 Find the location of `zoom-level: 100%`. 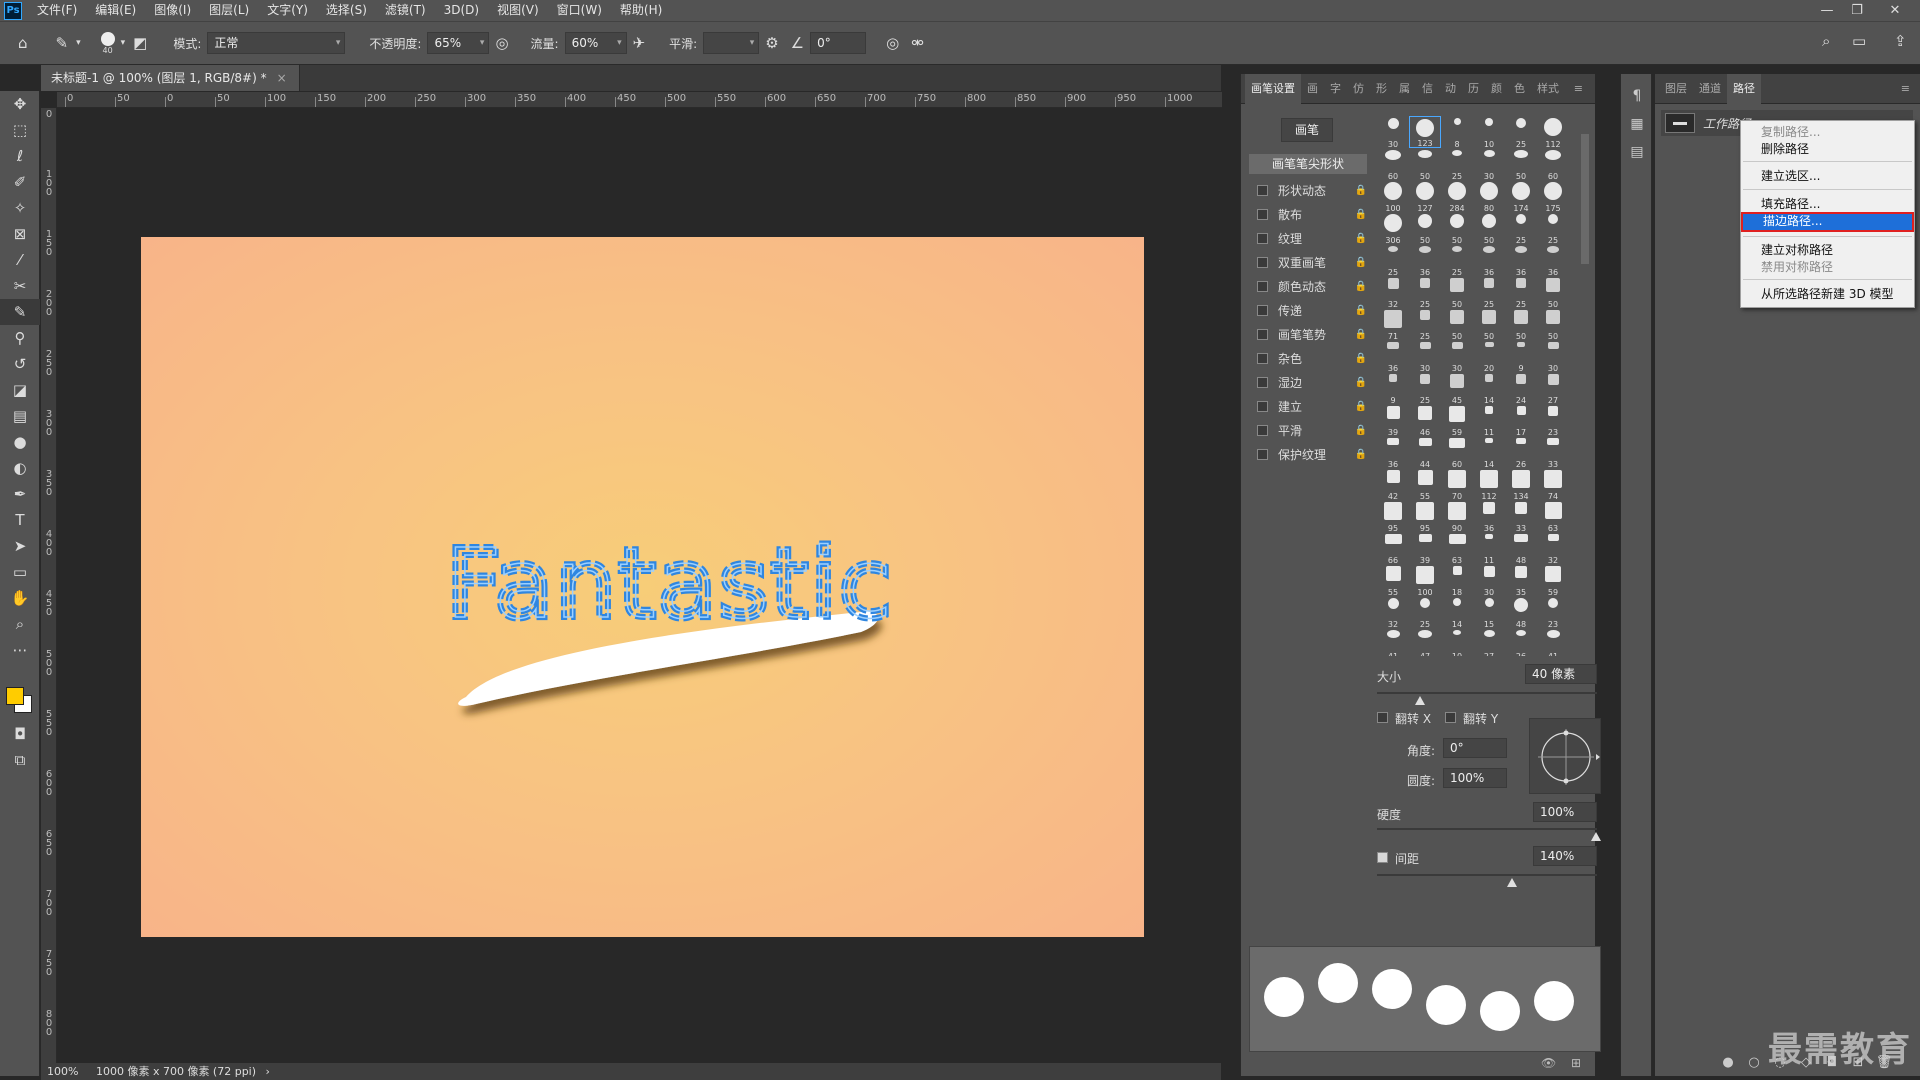

zoom-level: 100% is located at coordinates (62, 1071).